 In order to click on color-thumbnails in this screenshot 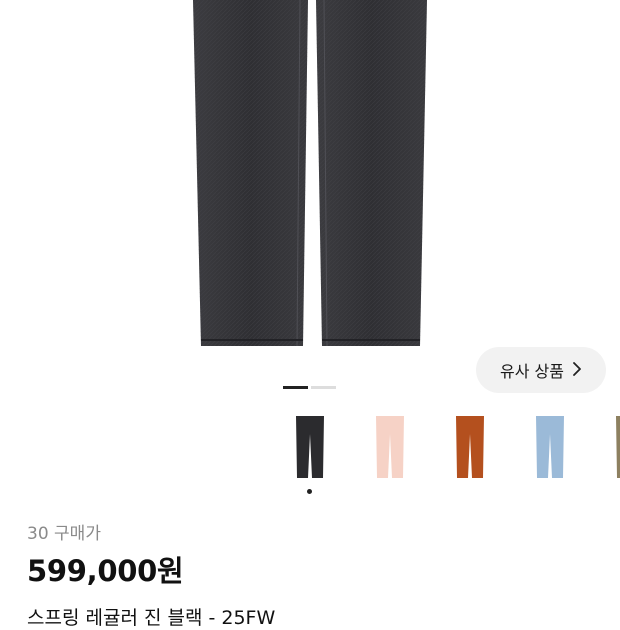, I will do `click(445, 453)`.